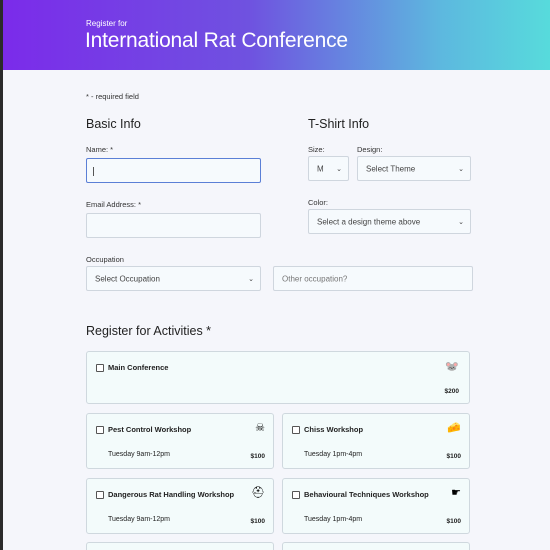 This screenshot has height=550, width=550. Describe the element at coordinates (315, 278) in the screenshot. I see `other-occupation-placeholder: Other occupation?` at that location.